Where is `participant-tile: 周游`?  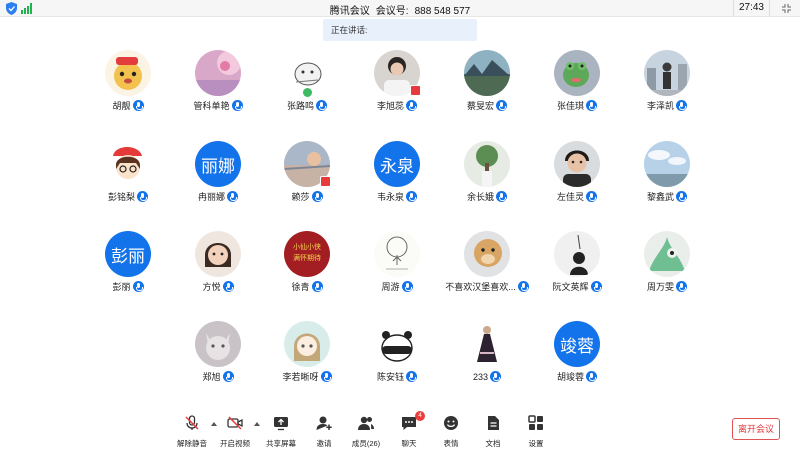
participant-tile: 周游 is located at coordinates (397, 271).